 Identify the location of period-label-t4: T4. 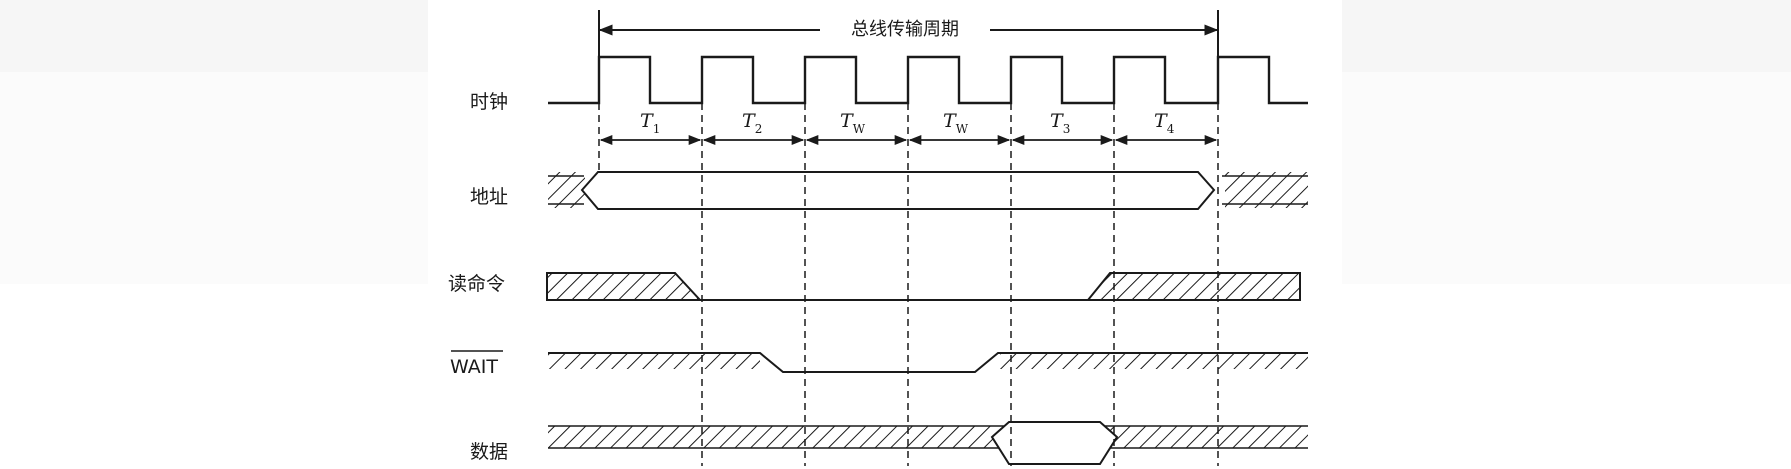
(1164, 123).